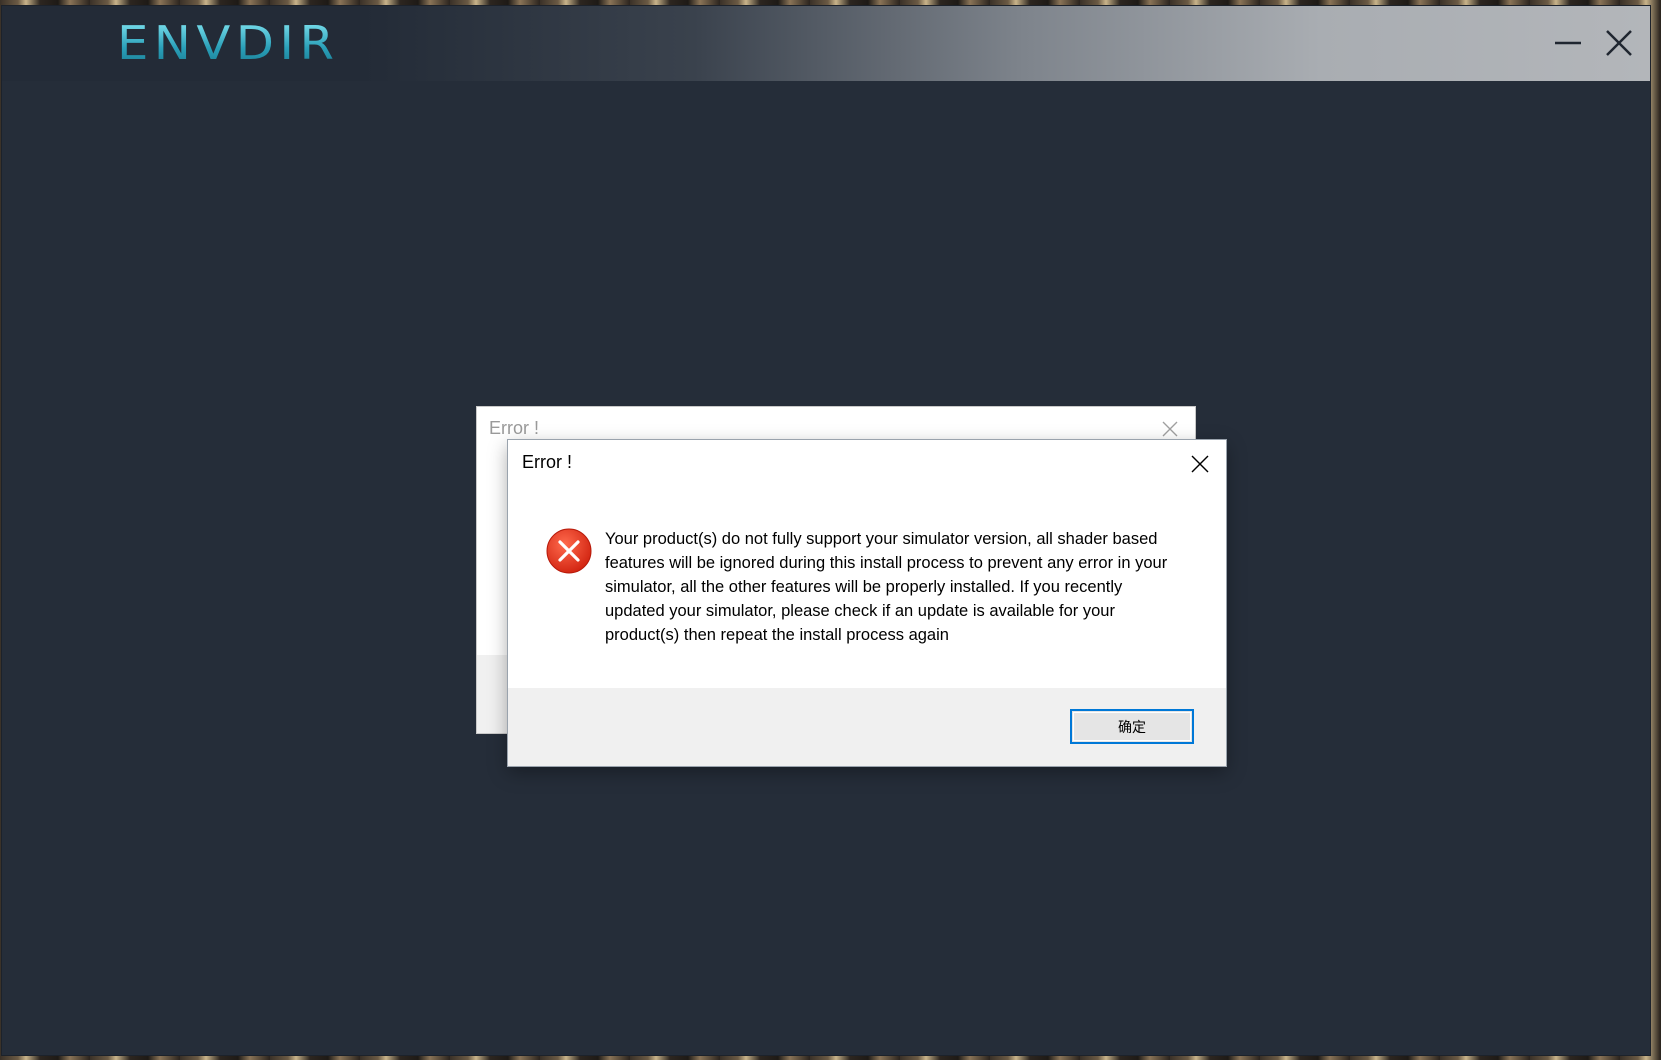 The height and width of the screenshot is (1060, 1661). Describe the element at coordinates (1132, 726) in the screenshot. I see `ok-button: 确定` at that location.